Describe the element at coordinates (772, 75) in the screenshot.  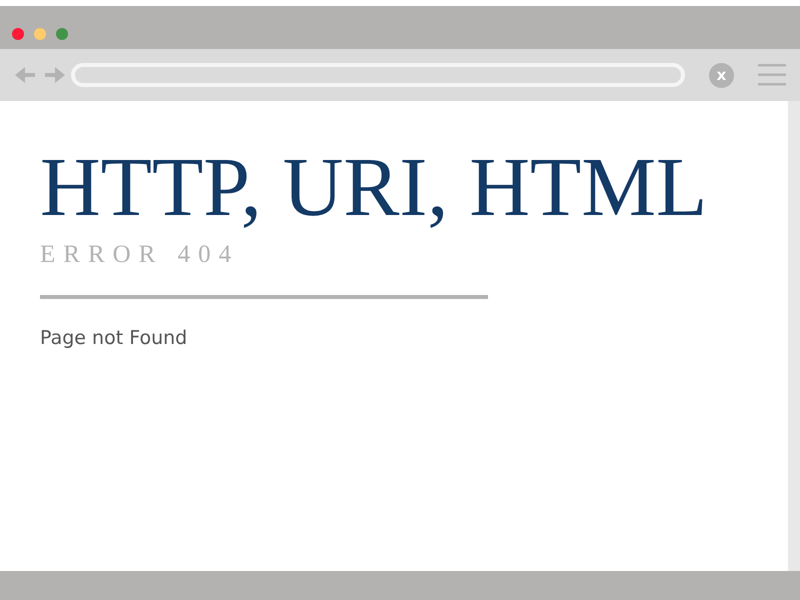
I see `menu-icon` at that location.